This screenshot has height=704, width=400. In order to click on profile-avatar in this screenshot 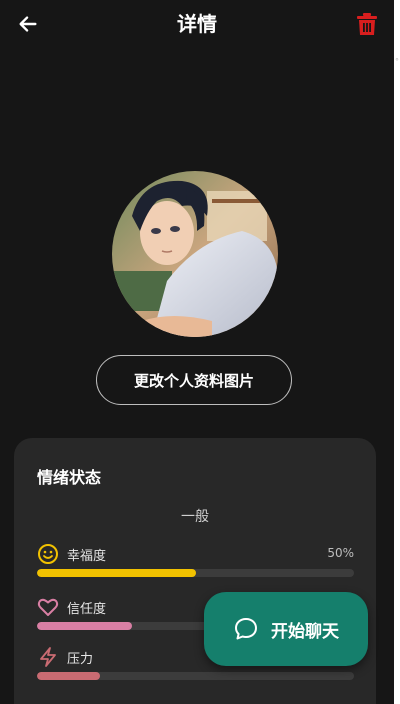, I will do `click(195, 254)`.